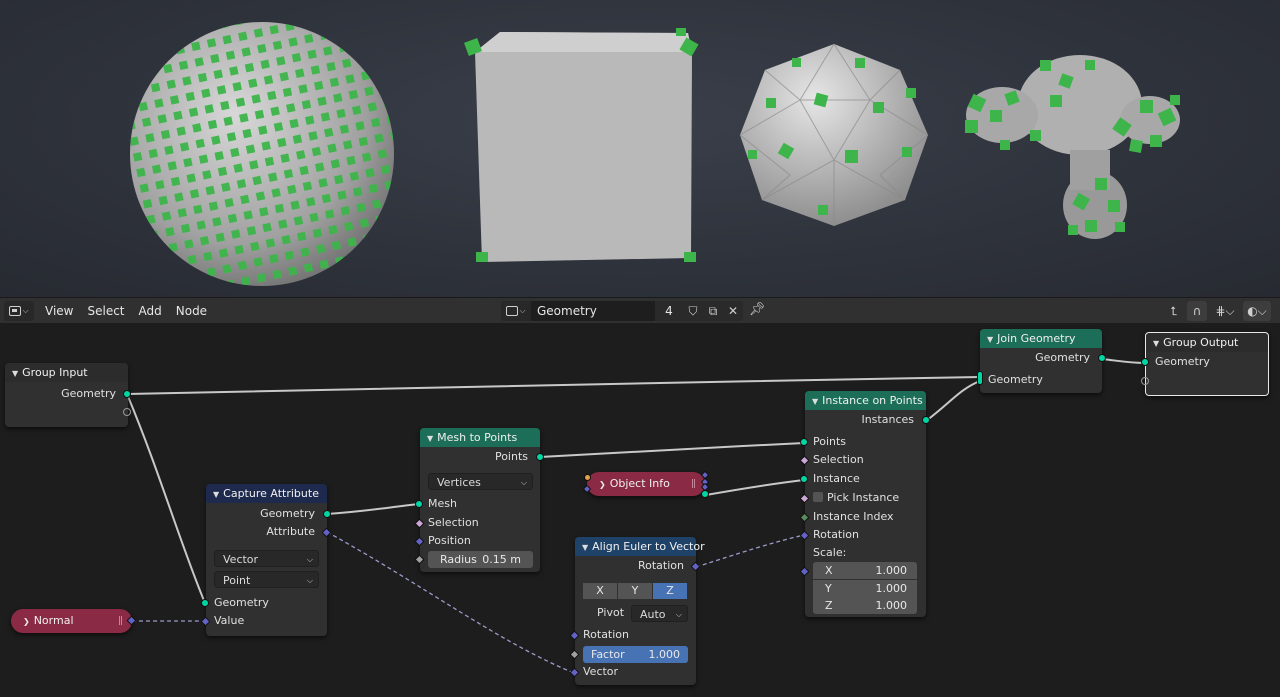  What do you see at coordinates (891, 605) in the screenshot?
I see `field-value: 1.000` at bounding box center [891, 605].